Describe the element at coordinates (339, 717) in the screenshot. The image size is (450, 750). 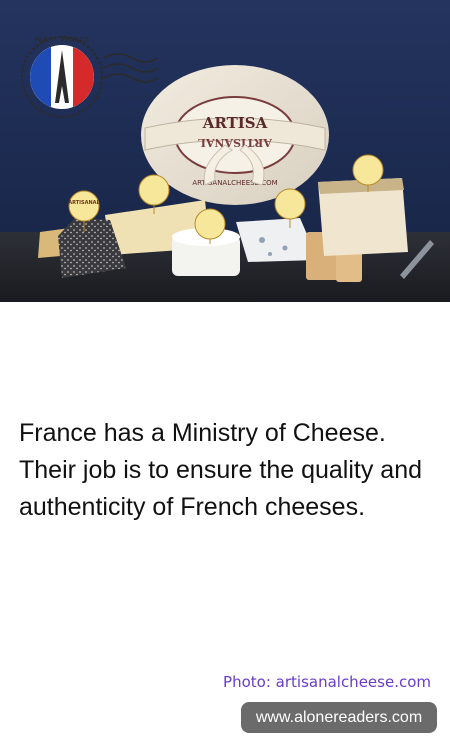
I see `source-link: www.alonereaders.com` at that location.